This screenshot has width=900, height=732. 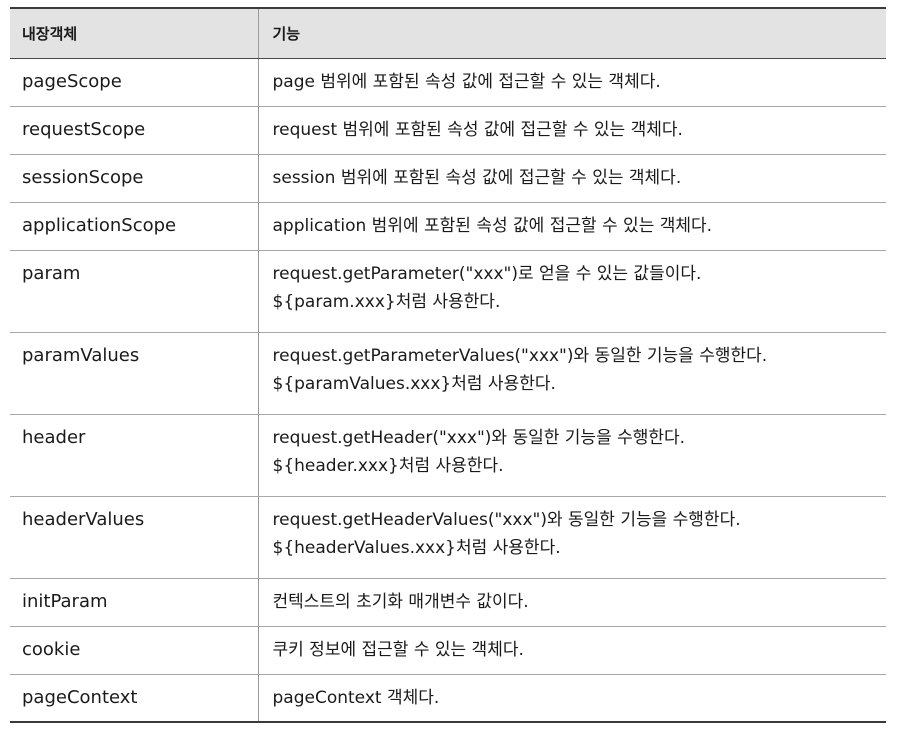 What do you see at coordinates (134, 178) in the screenshot?
I see `object-name-cell: sessionScope` at bounding box center [134, 178].